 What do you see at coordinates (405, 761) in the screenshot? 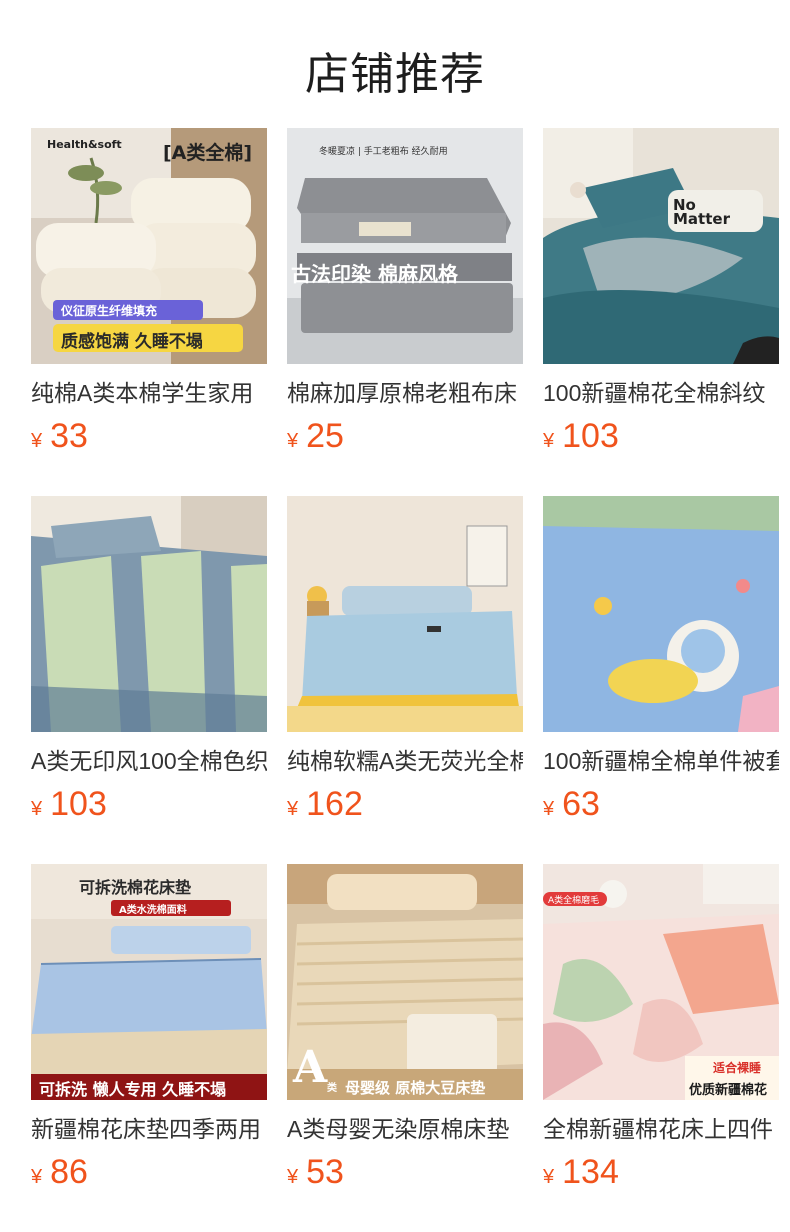
I see `product-name: 纯棉软糯A类无荧光全棉` at bounding box center [405, 761].